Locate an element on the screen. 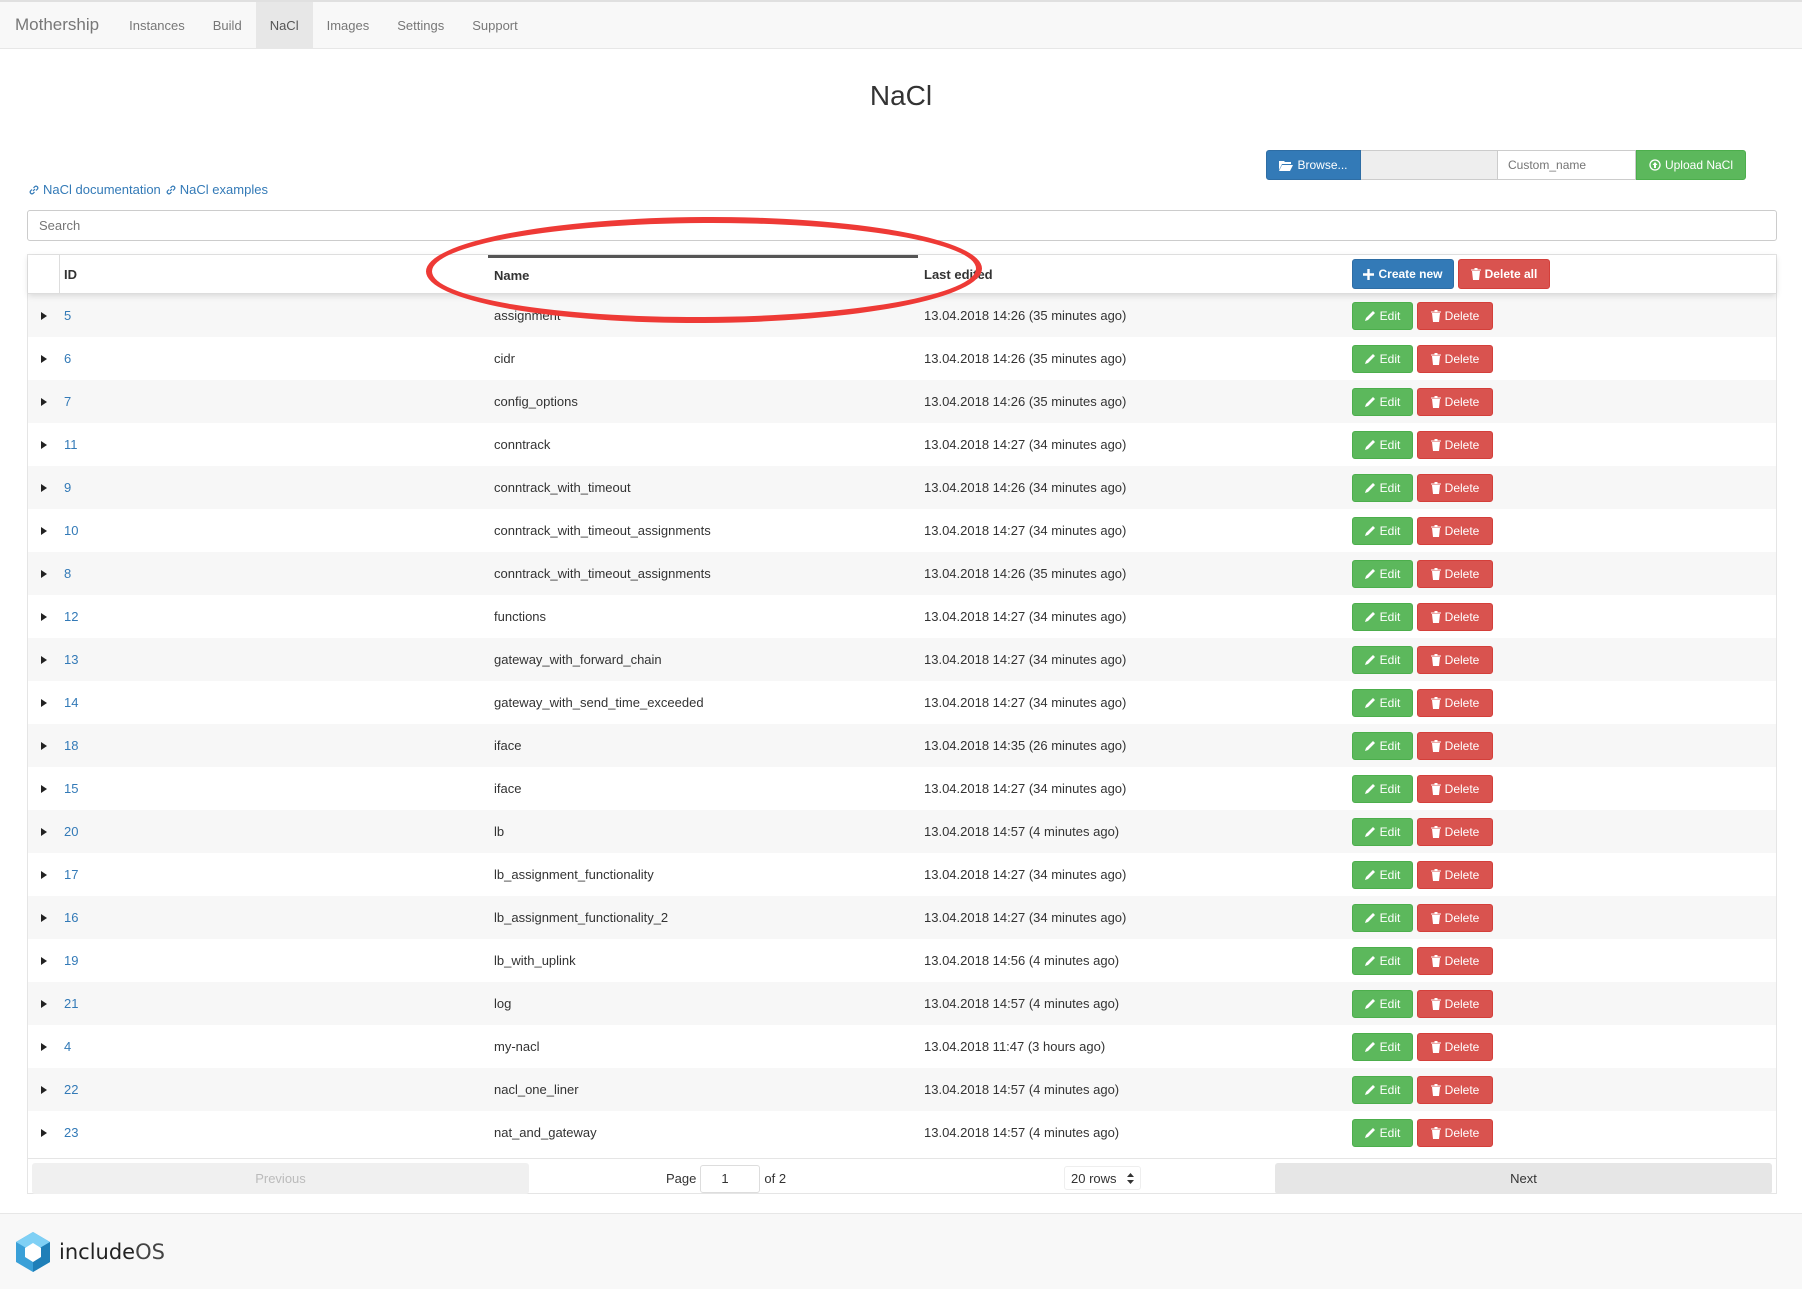  row-id-link: 10 is located at coordinates (273, 530).